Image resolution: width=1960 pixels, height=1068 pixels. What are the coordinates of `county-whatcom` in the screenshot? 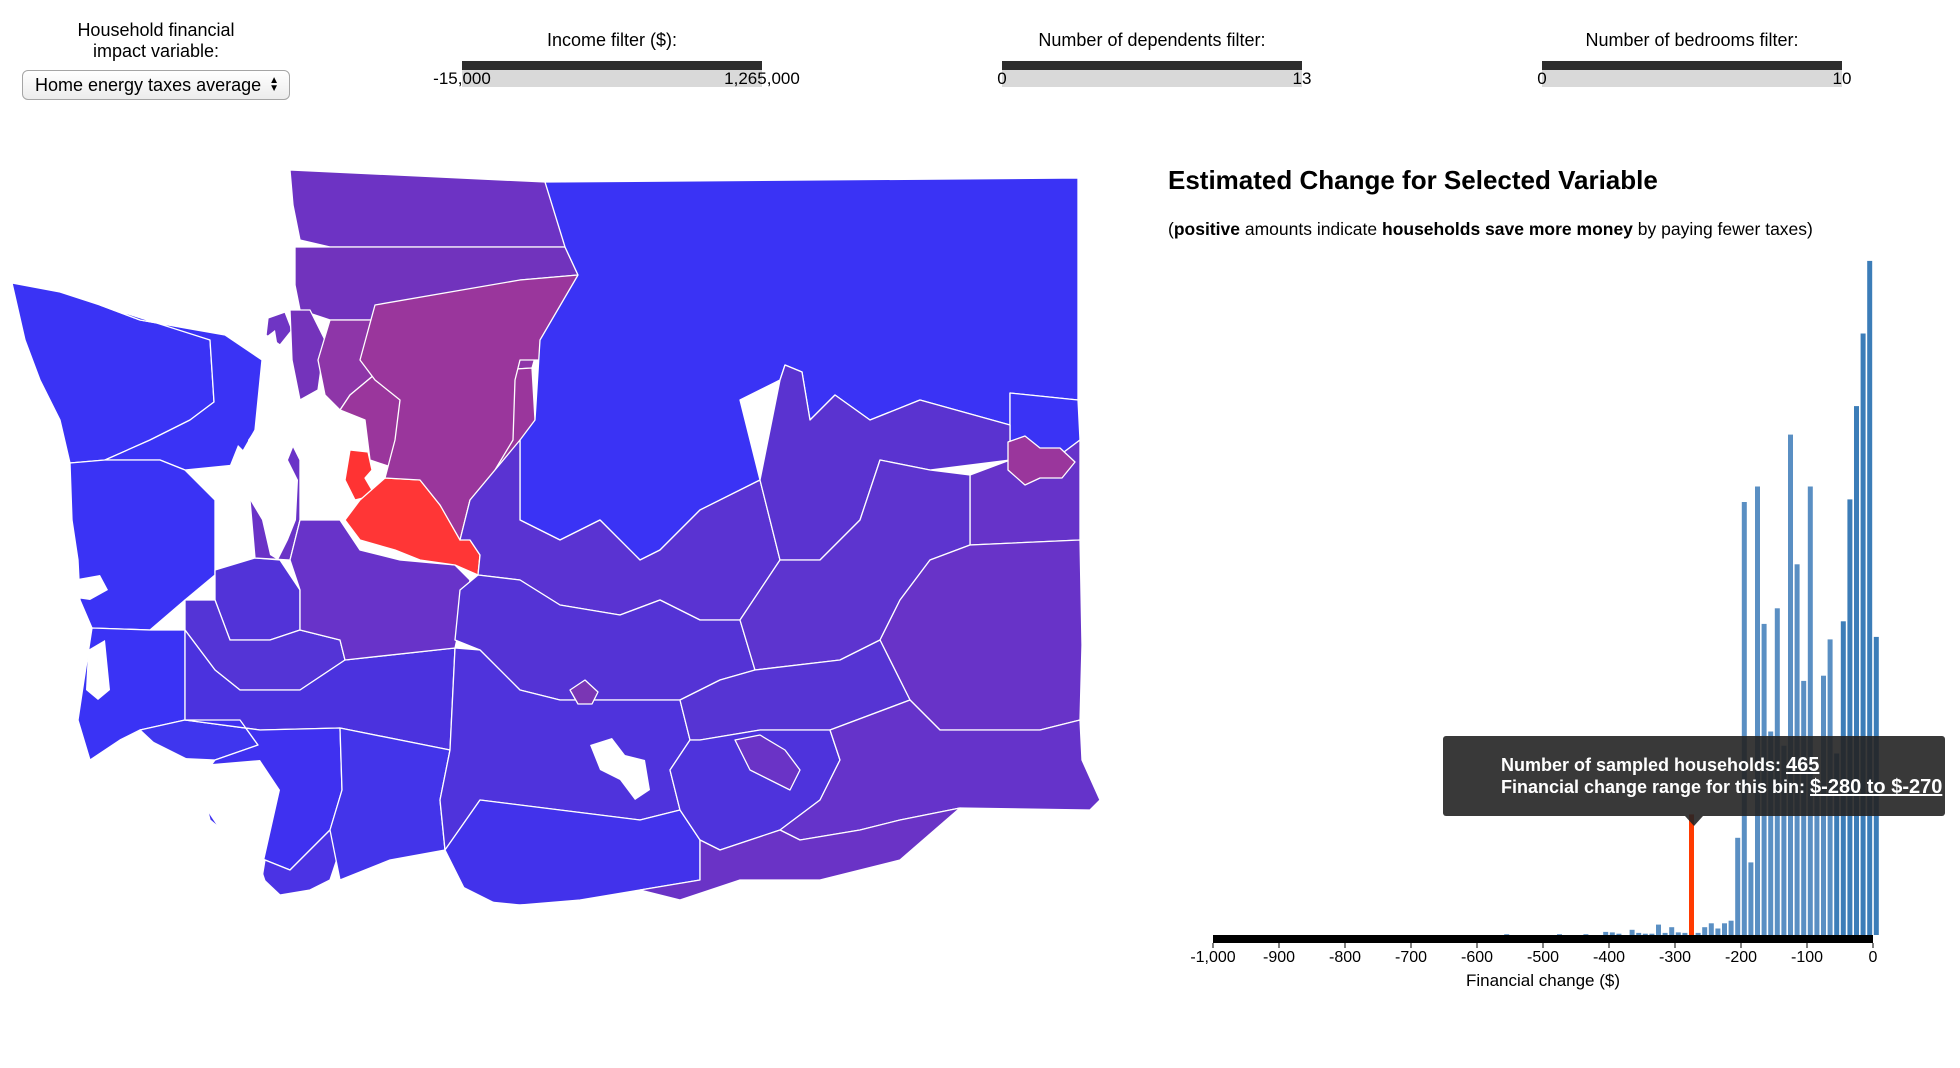 It's located at (427, 208).